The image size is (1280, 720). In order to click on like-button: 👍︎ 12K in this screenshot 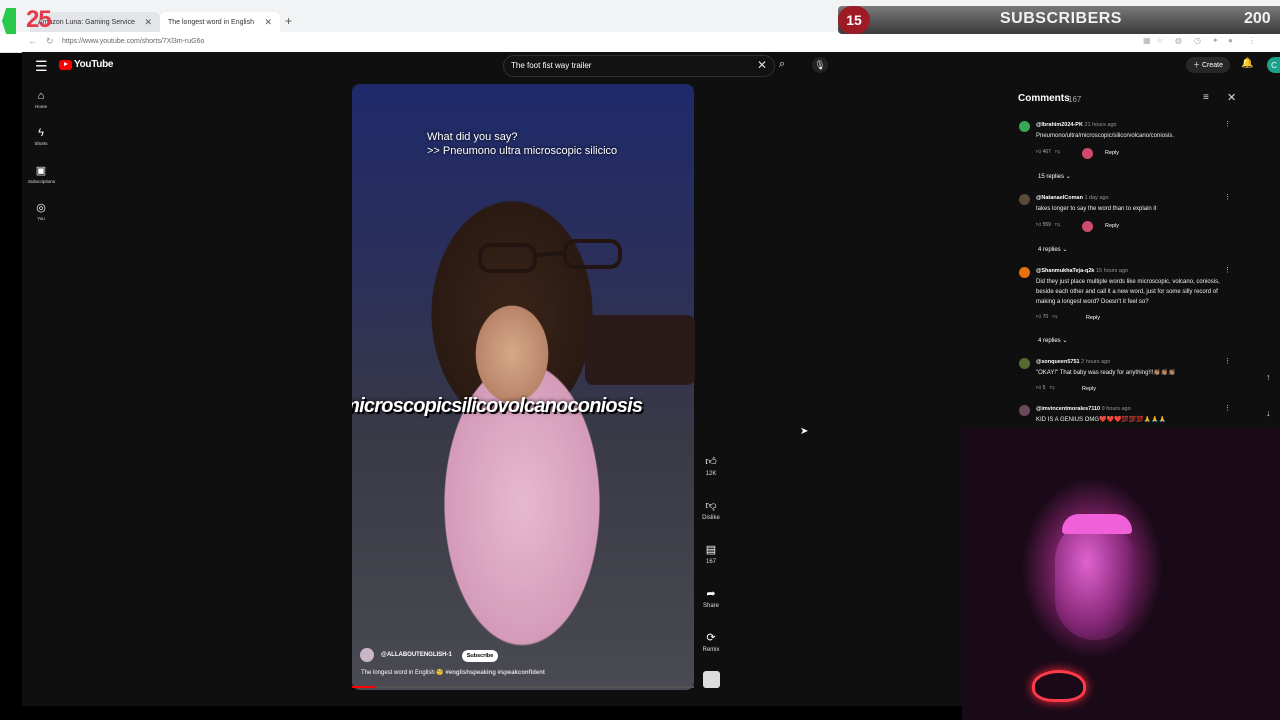, I will do `click(711, 466)`.